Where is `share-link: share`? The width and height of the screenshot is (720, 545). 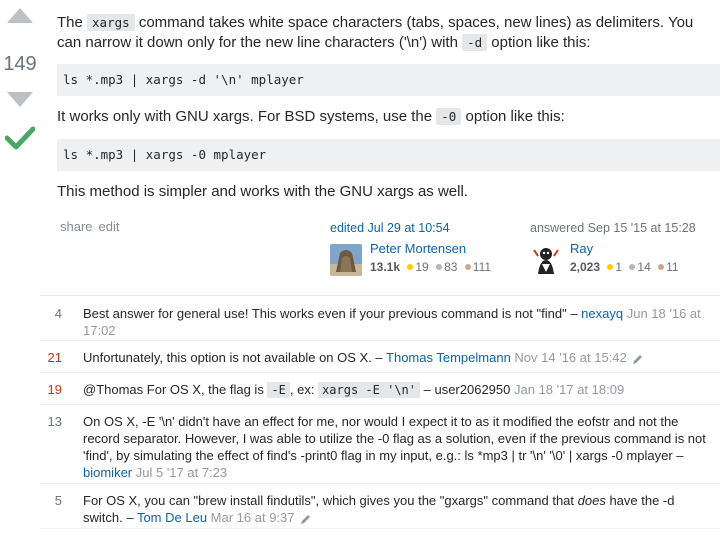
share-link: share is located at coordinates (76, 226).